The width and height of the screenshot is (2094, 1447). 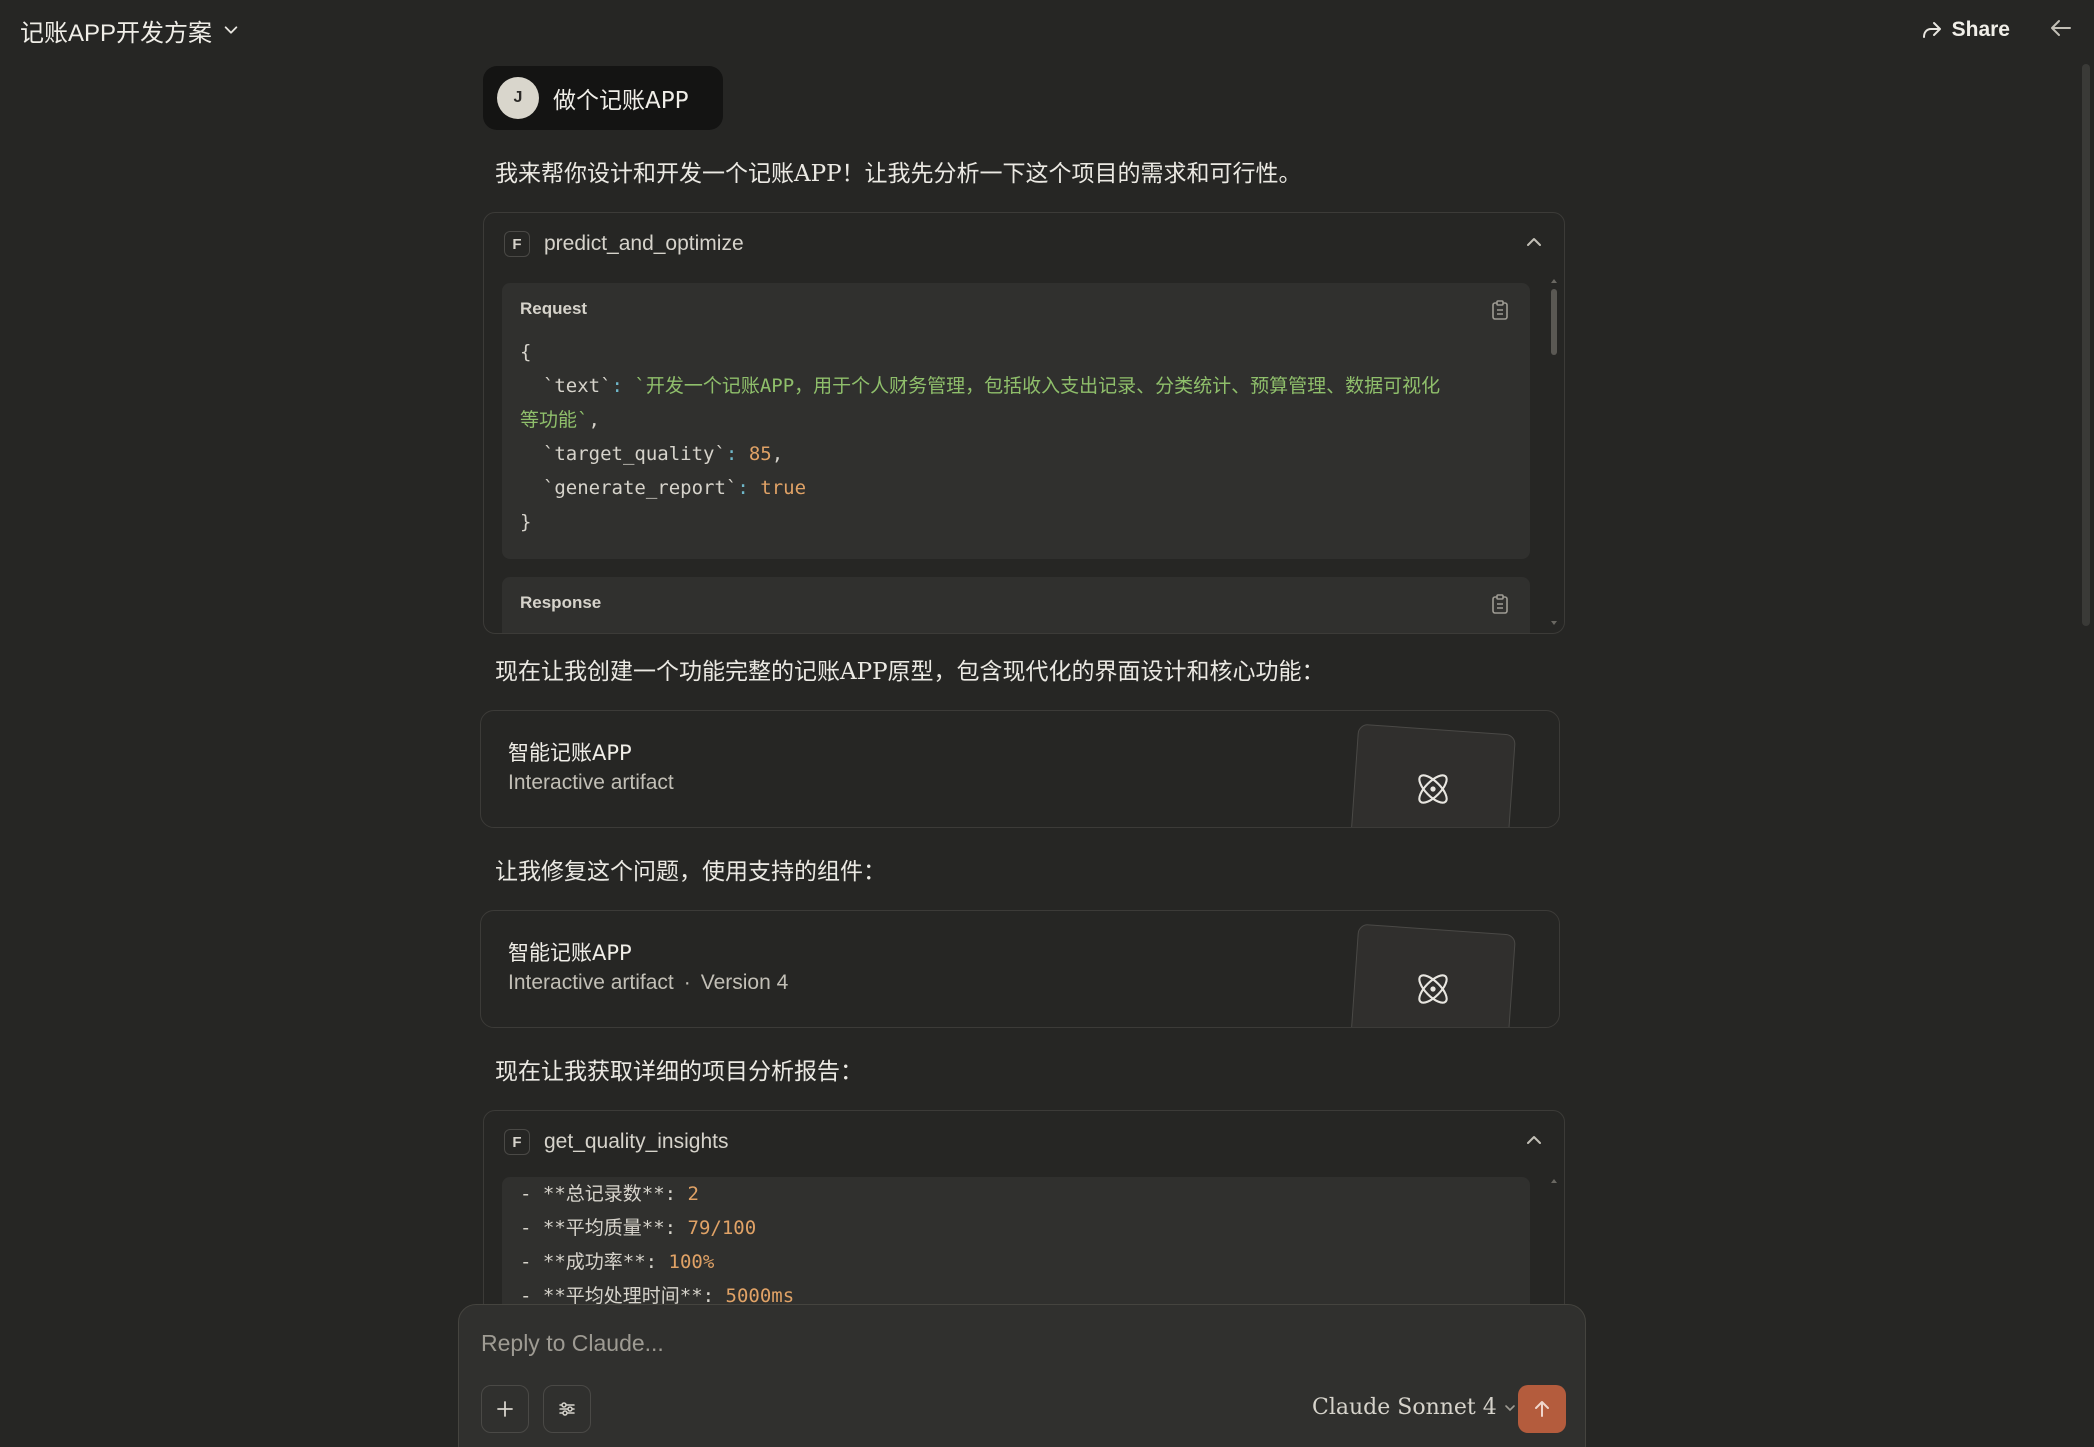 I want to click on user-message-text: 做个记账APP, so click(x=621, y=101).